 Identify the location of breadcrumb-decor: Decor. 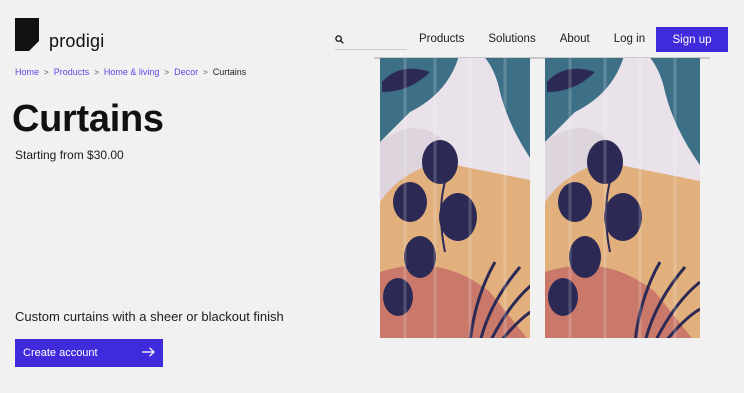
(186, 72).